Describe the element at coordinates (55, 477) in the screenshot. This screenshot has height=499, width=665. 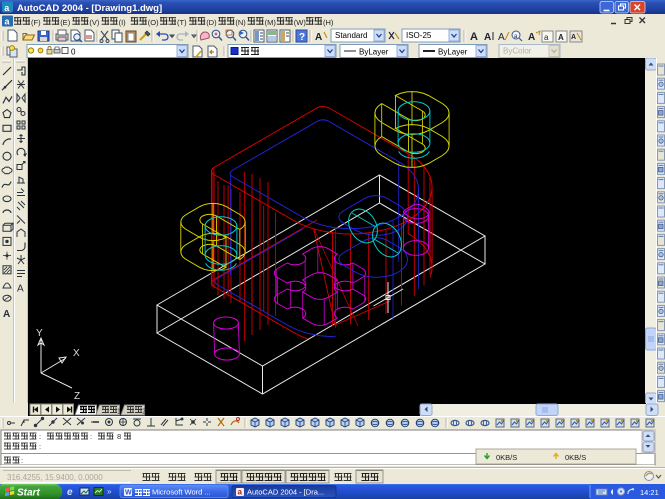
I see `svg-text: 316.4255, 15.9400, 0.0000` at that location.